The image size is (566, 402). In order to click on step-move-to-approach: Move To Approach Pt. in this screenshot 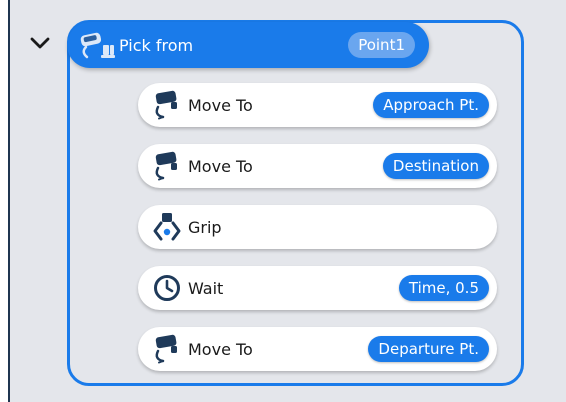, I will do `click(317, 105)`.